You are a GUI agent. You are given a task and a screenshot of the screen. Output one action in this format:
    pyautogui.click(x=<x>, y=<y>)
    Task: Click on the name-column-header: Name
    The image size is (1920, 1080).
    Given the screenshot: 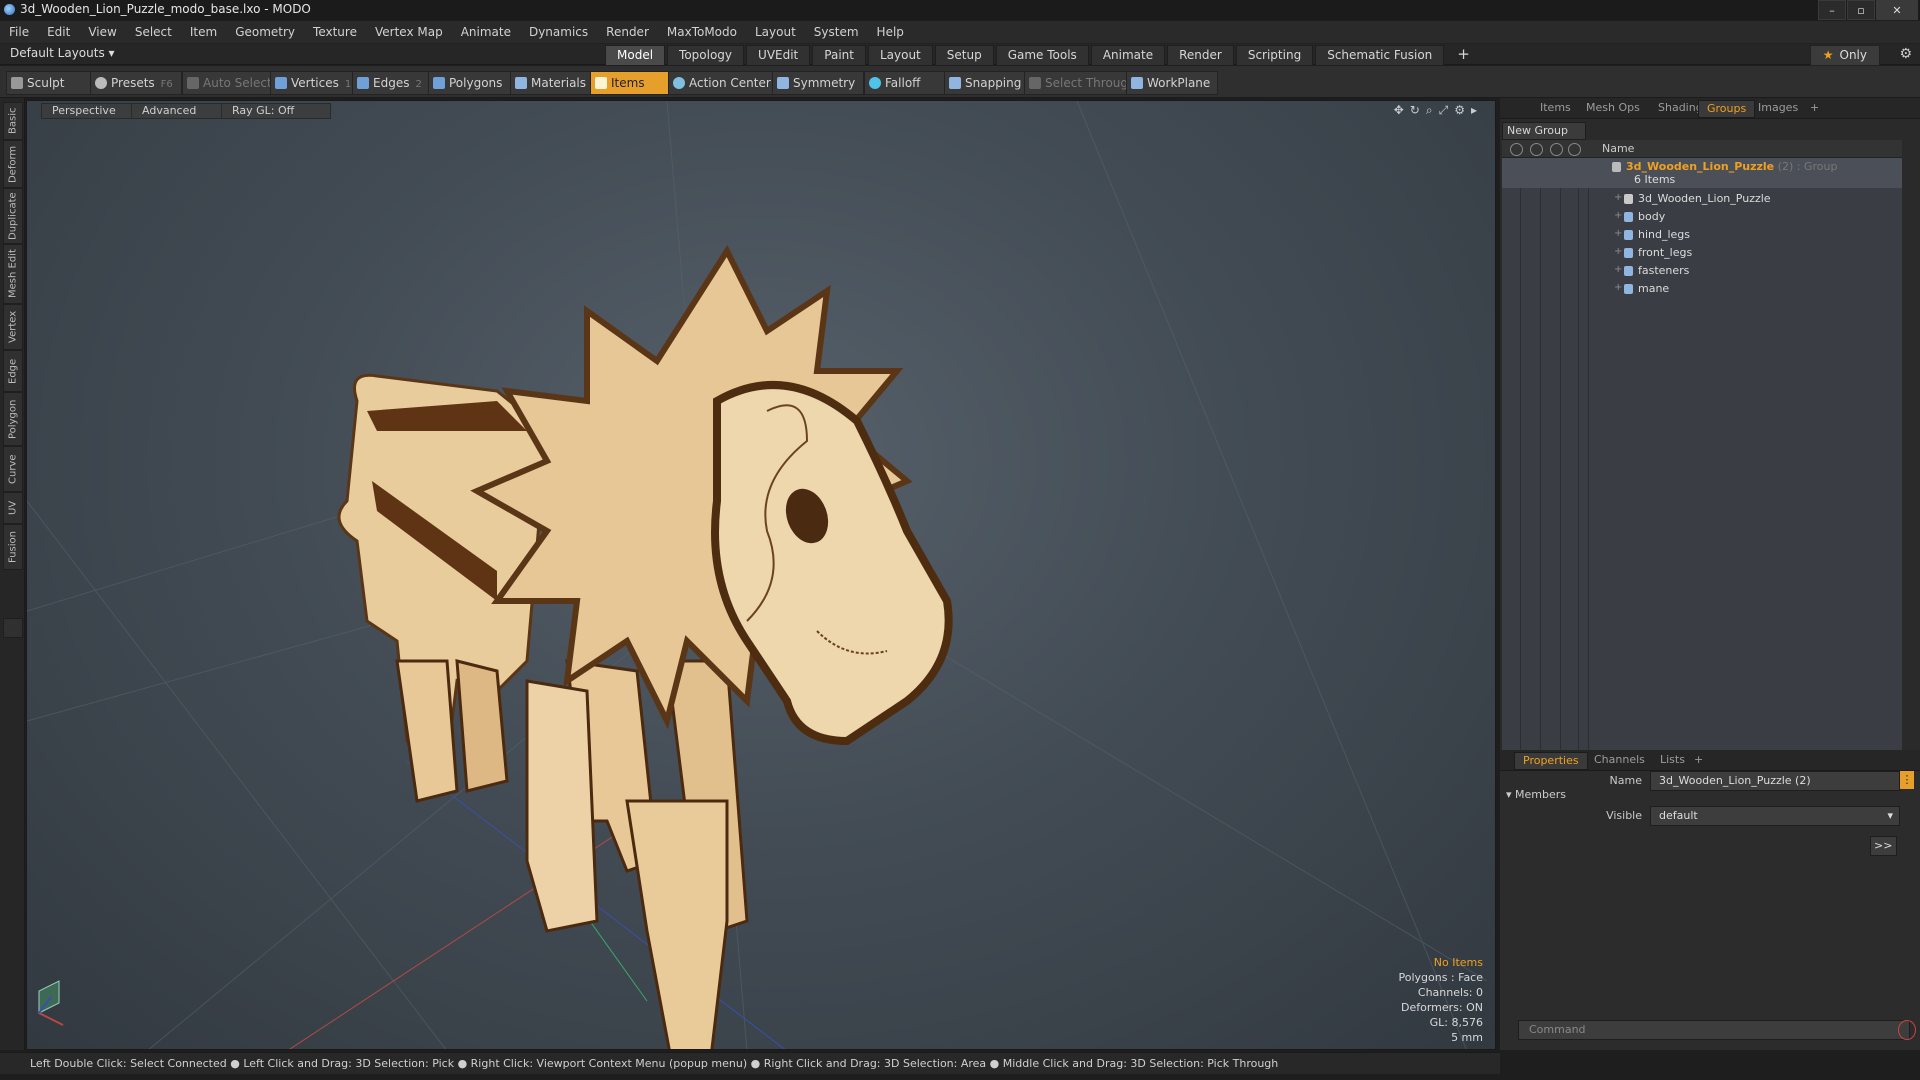 What is the action you would take?
    pyautogui.click(x=1618, y=148)
    